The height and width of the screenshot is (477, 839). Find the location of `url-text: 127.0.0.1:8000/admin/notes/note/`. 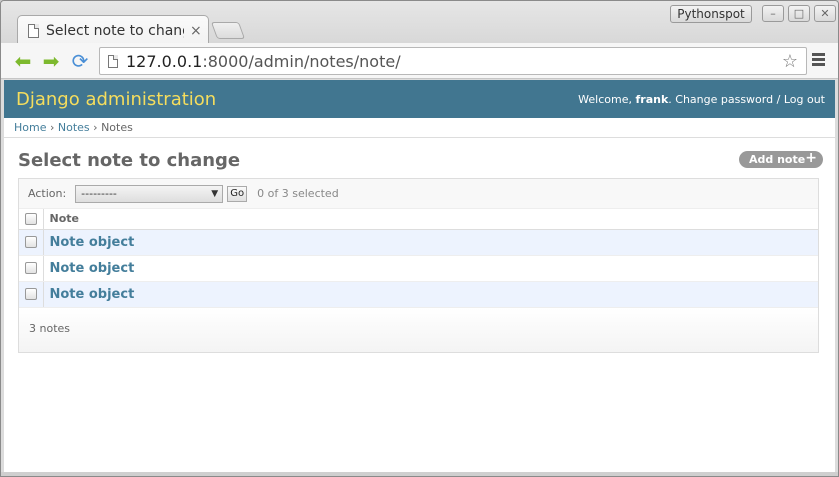

url-text: 127.0.0.1:8000/admin/notes/note/ is located at coordinates (263, 61).